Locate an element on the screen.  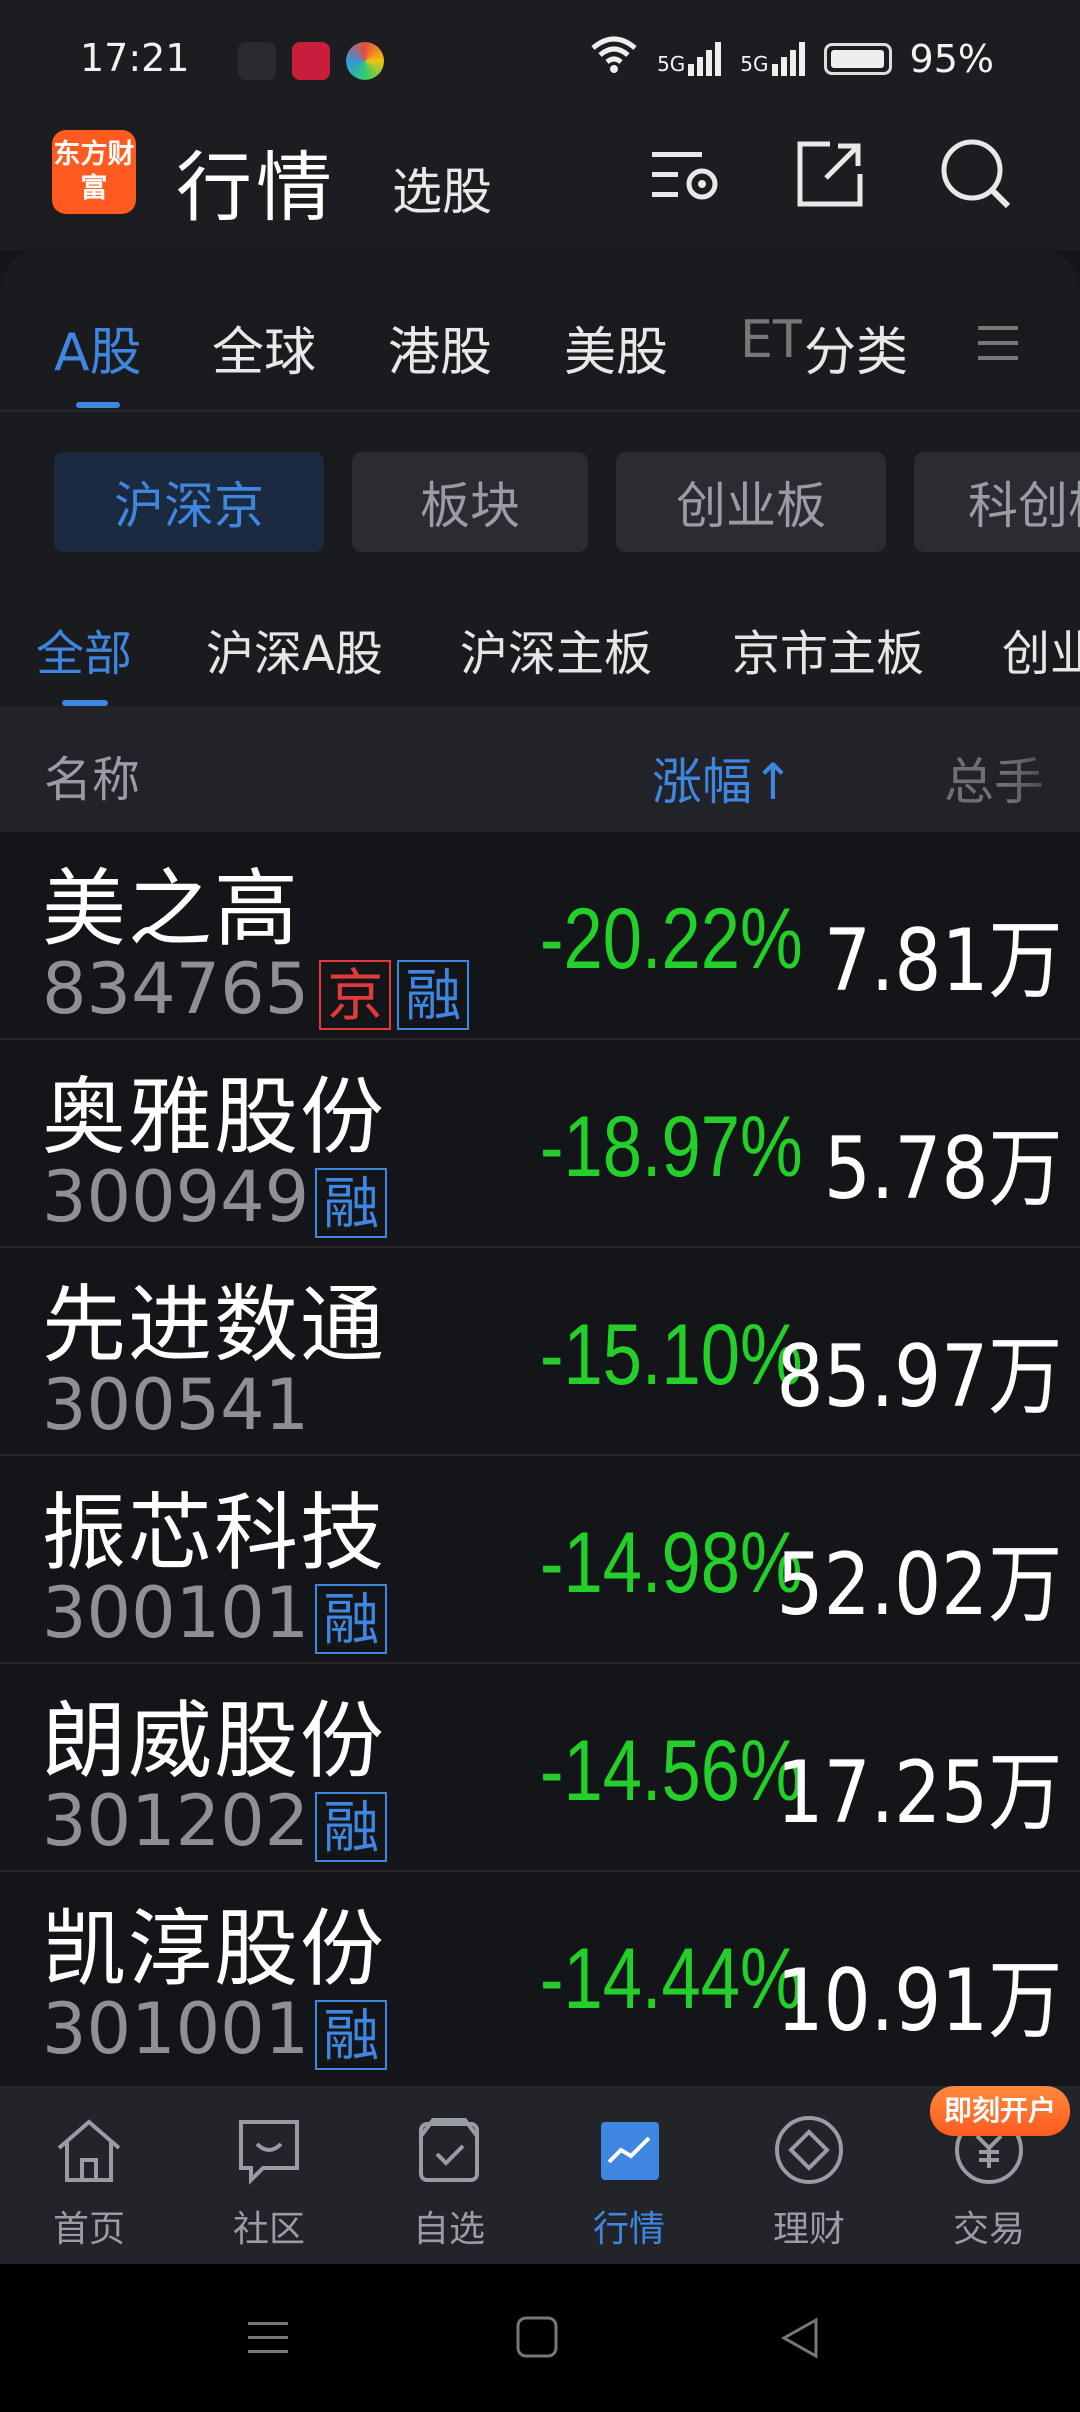
stock-code-wrap: 834765 京 融 is located at coordinates (256, 989).